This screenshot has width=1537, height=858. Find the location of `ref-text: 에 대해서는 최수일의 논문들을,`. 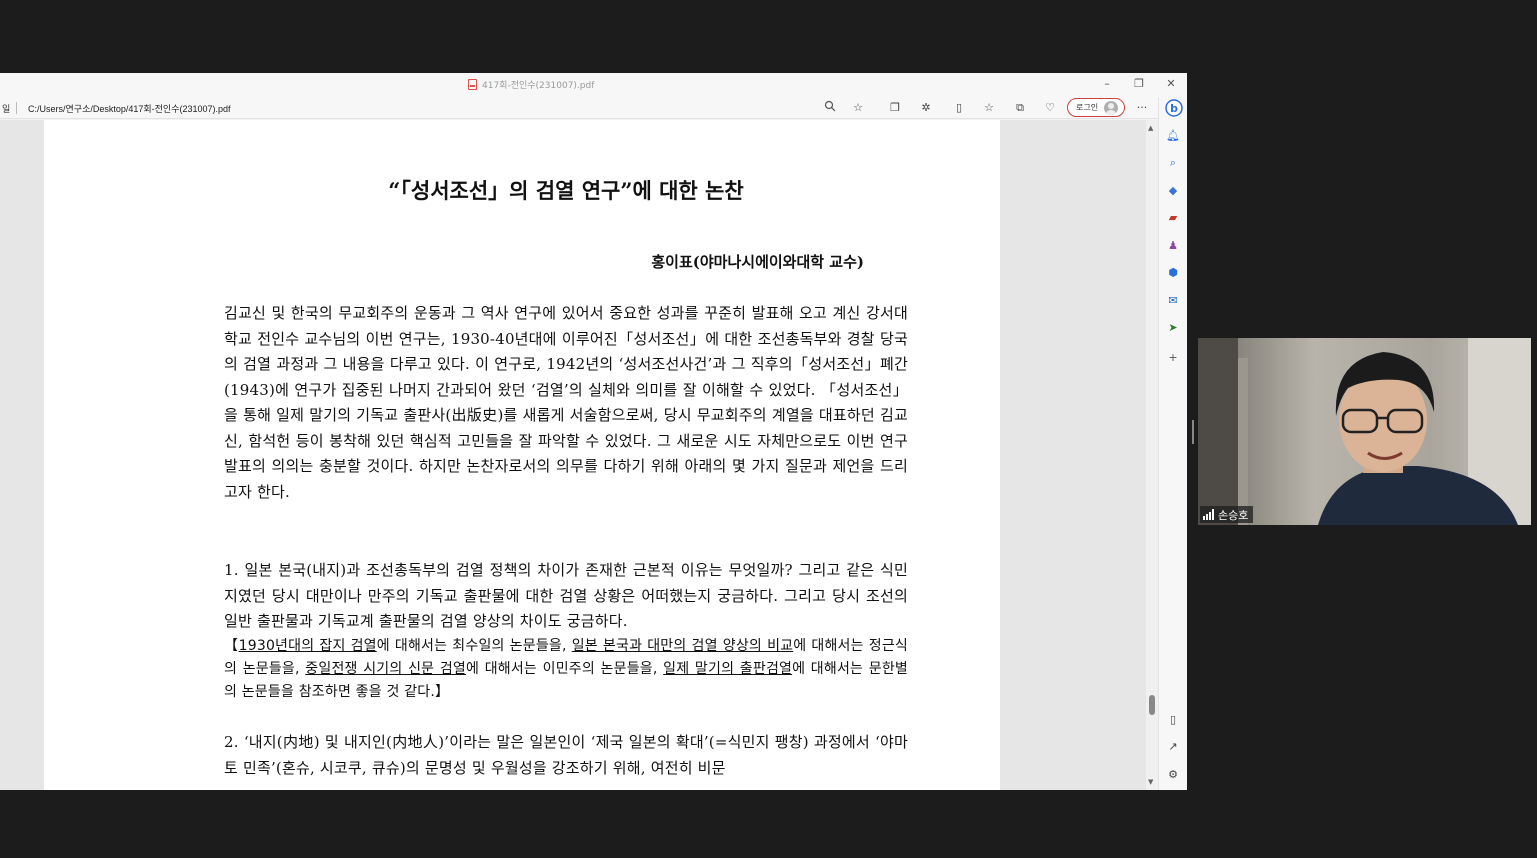

ref-text: 에 대해서는 최수일의 논문들을, is located at coordinates (474, 646).